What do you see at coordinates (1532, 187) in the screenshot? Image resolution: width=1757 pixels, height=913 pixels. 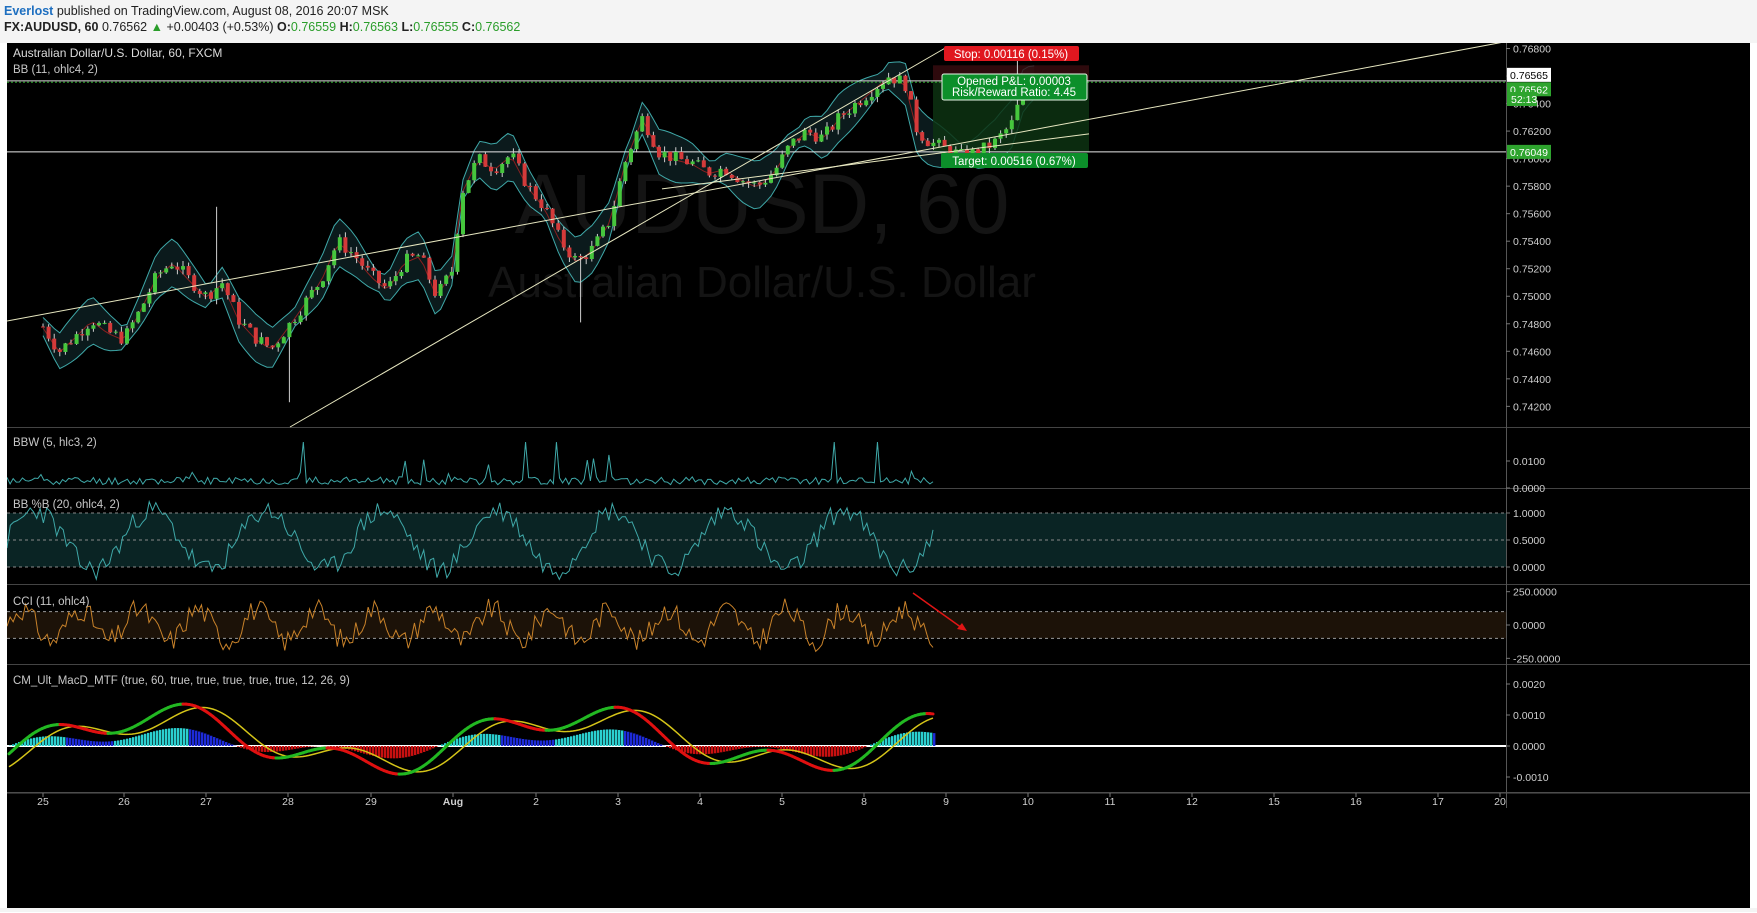 I see `y-tick-label: 0.75800` at bounding box center [1532, 187].